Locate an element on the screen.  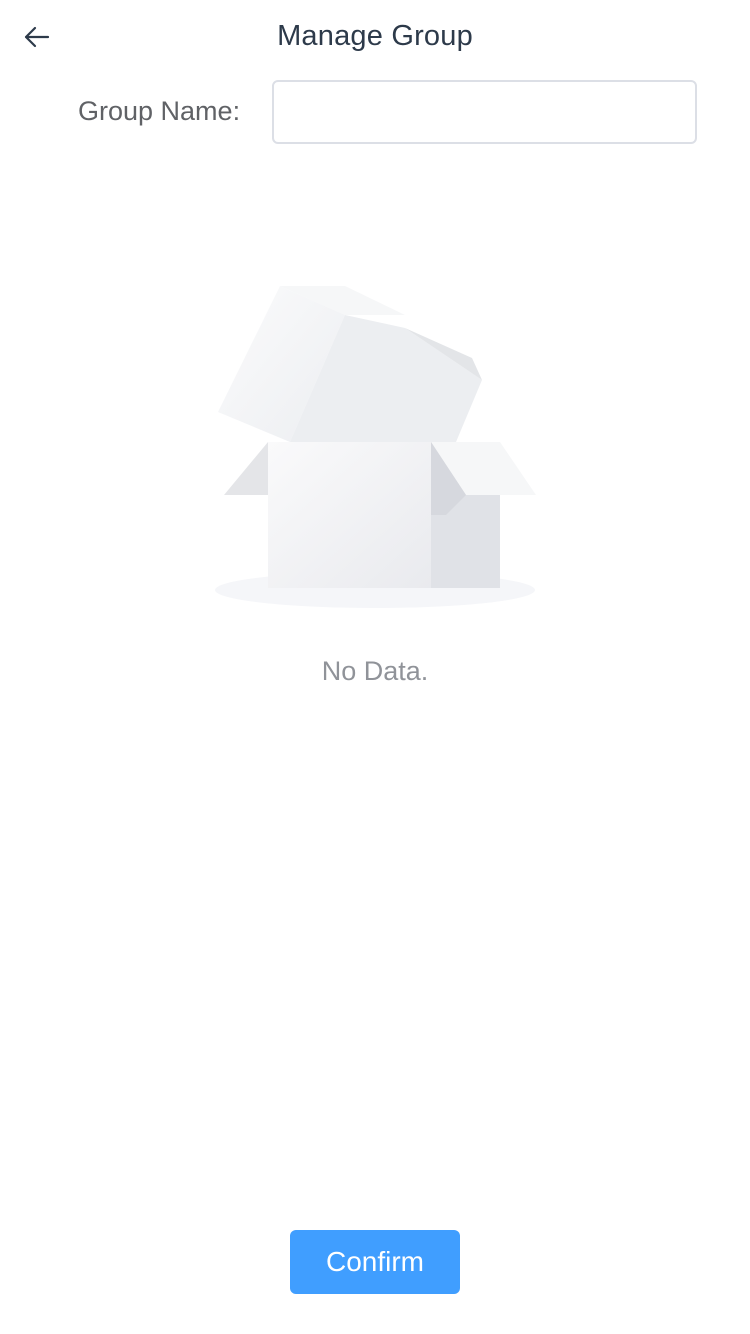
group-name-row: Group Name: is located at coordinates (375, 112).